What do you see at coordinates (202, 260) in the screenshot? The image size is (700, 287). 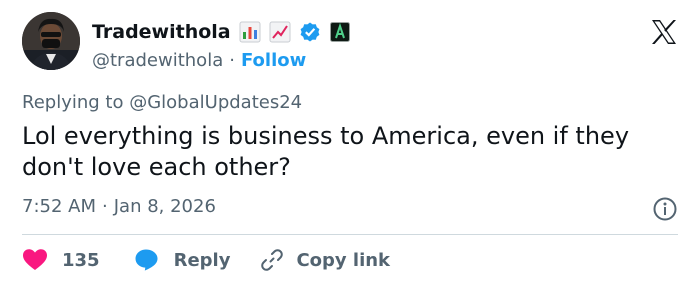 I see `reply-label: Reply` at bounding box center [202, 260].